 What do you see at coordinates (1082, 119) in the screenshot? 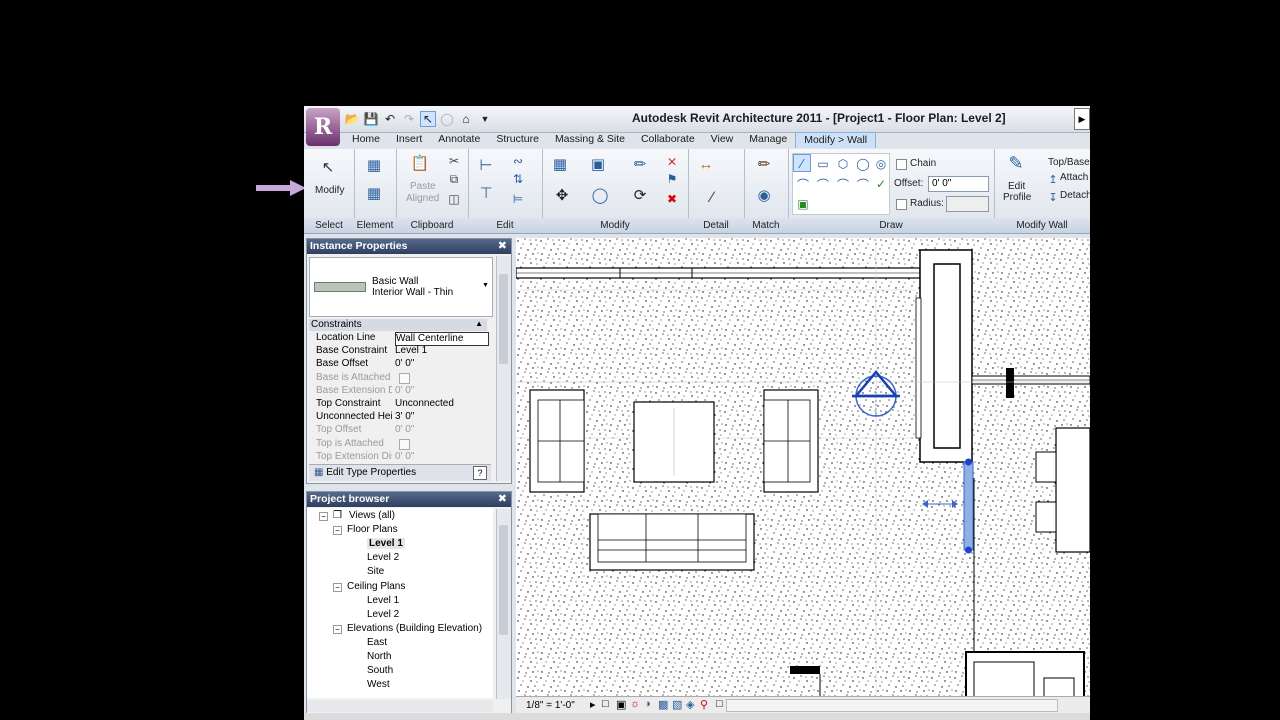
I see `expand-icon: ▶` at bounding box center [1082, 119].